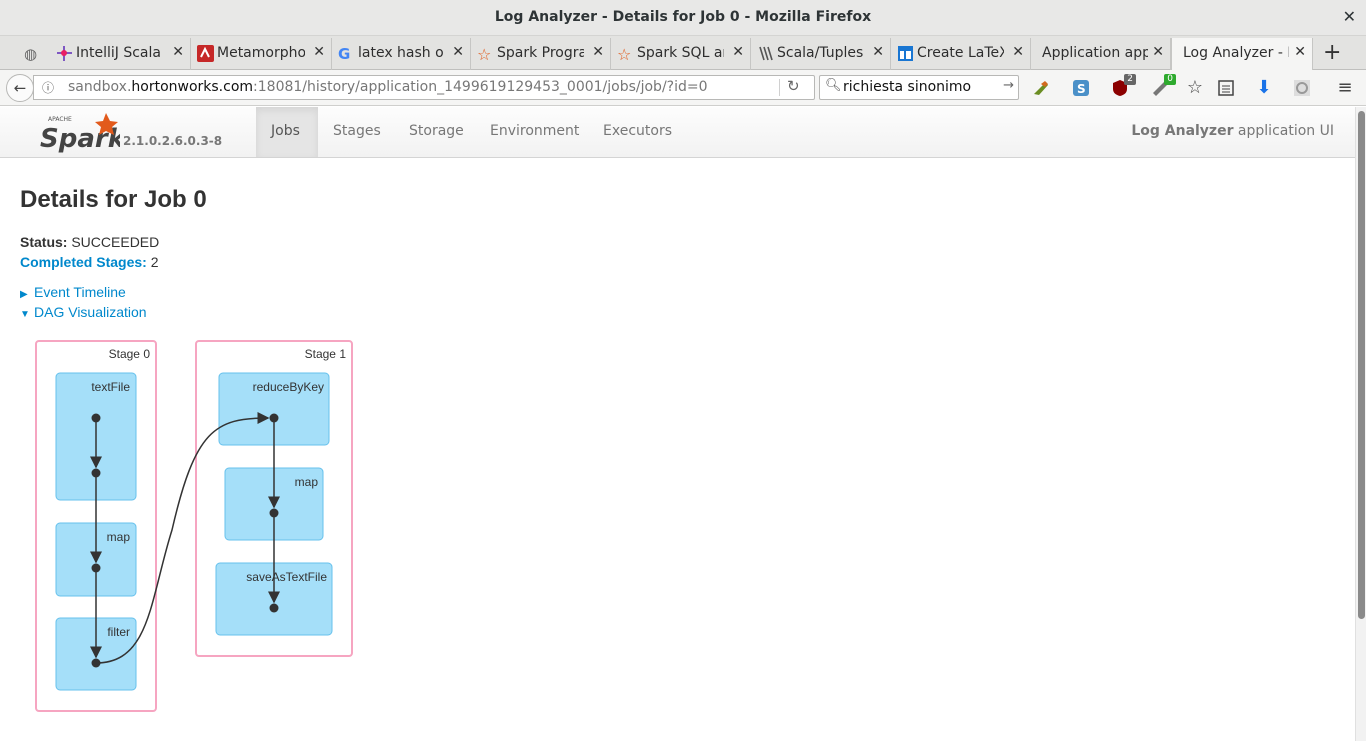 This screenshot has width=1366, height=741. I want to click on tab-create-latex: Create LaTeX ✕, so click(961, 54).